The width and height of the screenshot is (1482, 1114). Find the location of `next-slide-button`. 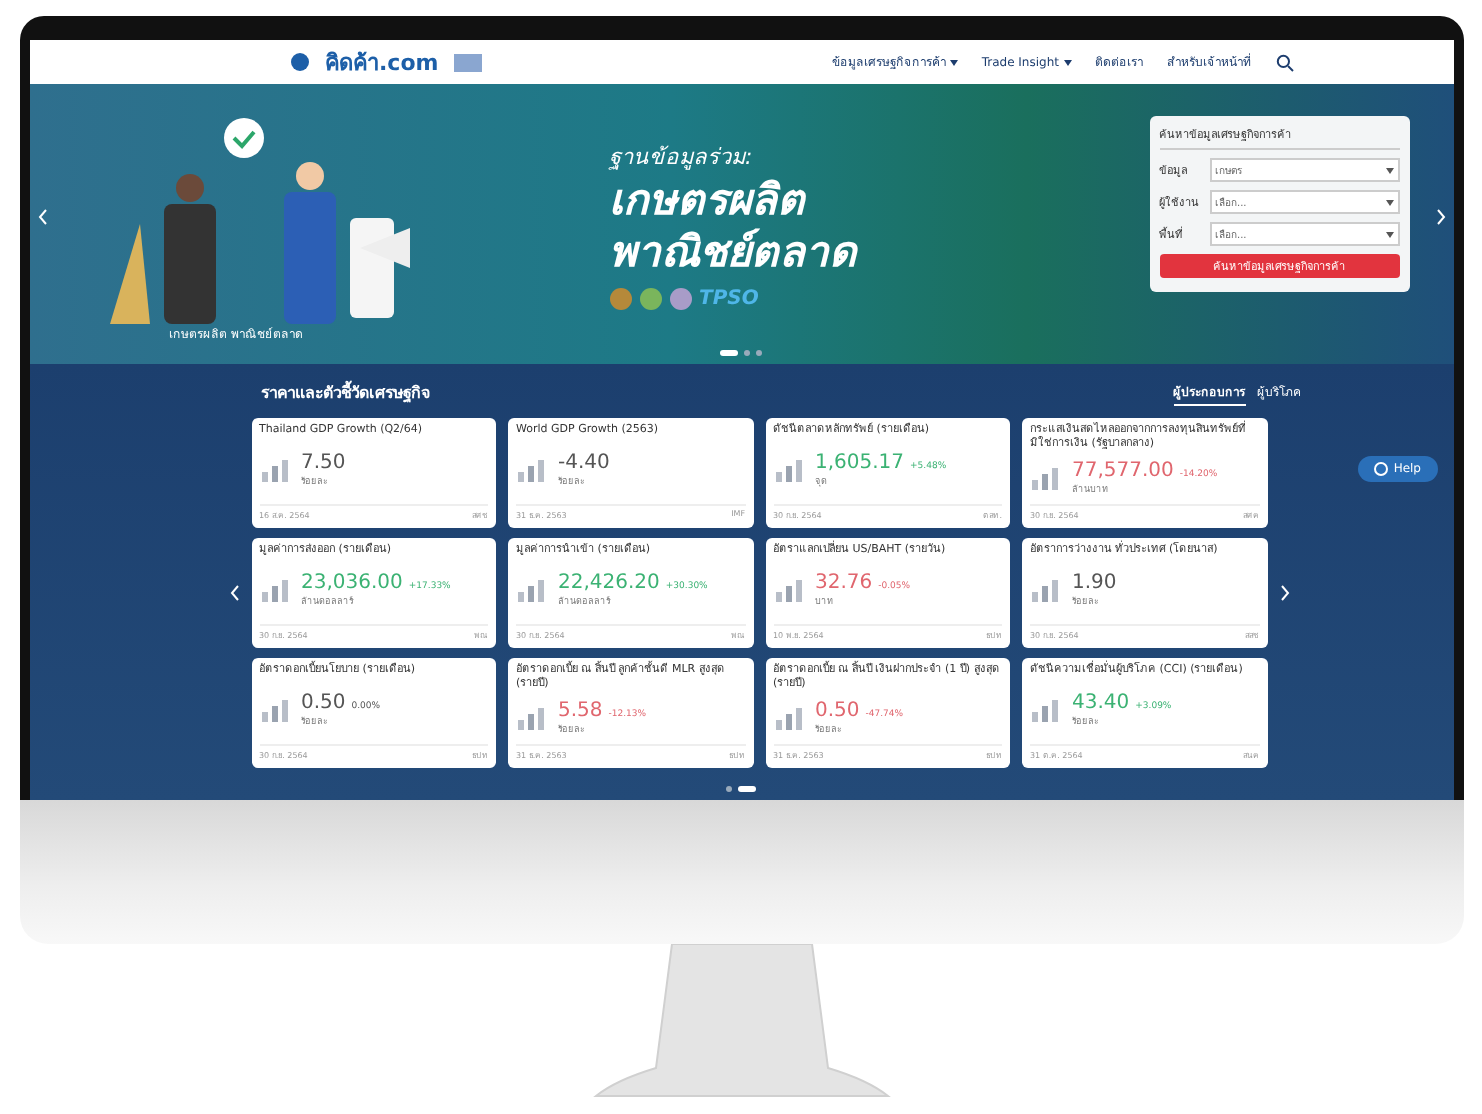

next-slide-button is located at coordinates (1440, 217).